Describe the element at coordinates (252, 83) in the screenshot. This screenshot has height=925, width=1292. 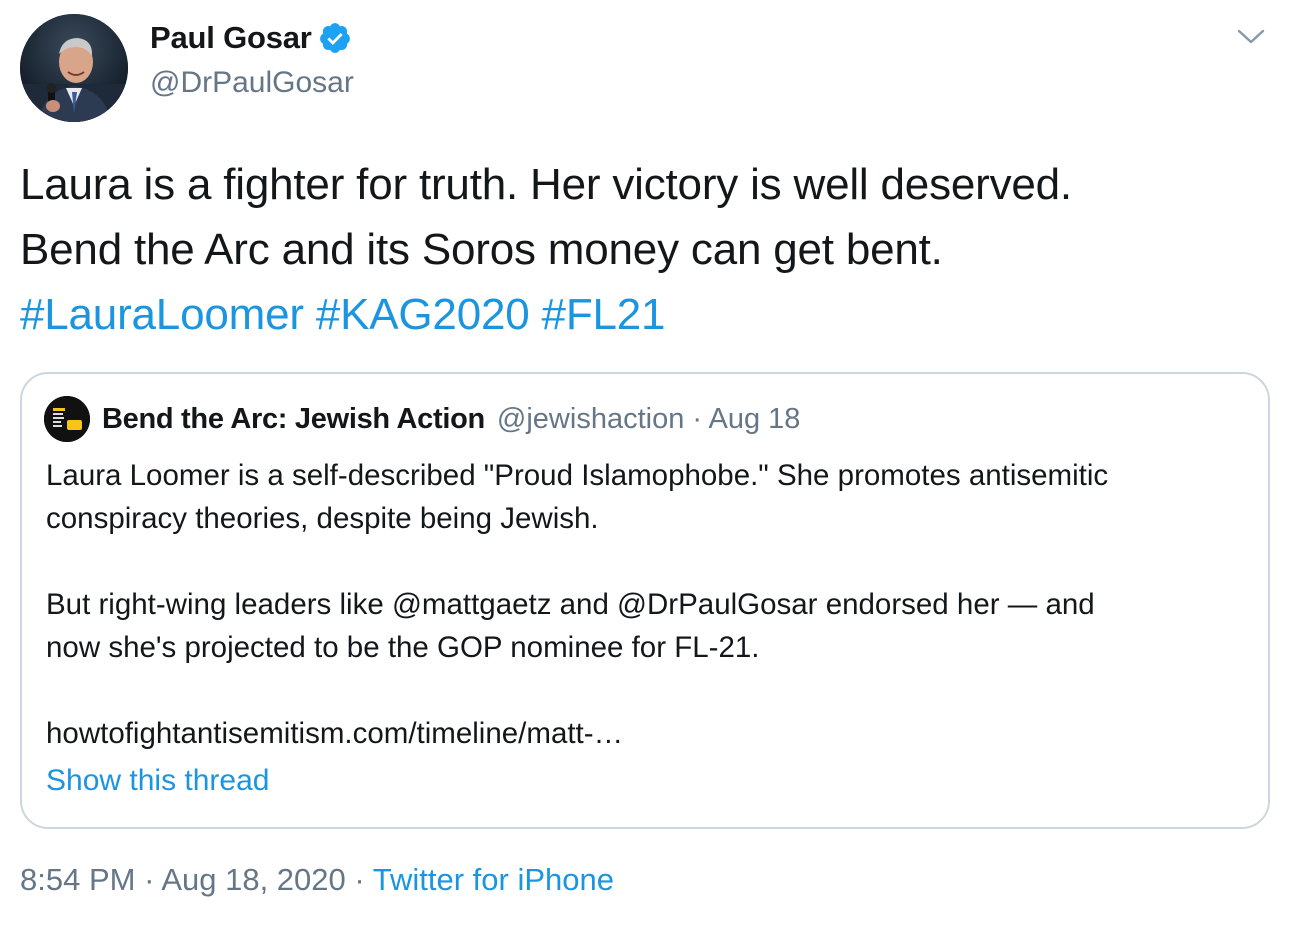
I see `author-handle: @DrPaulGosar` at that location.